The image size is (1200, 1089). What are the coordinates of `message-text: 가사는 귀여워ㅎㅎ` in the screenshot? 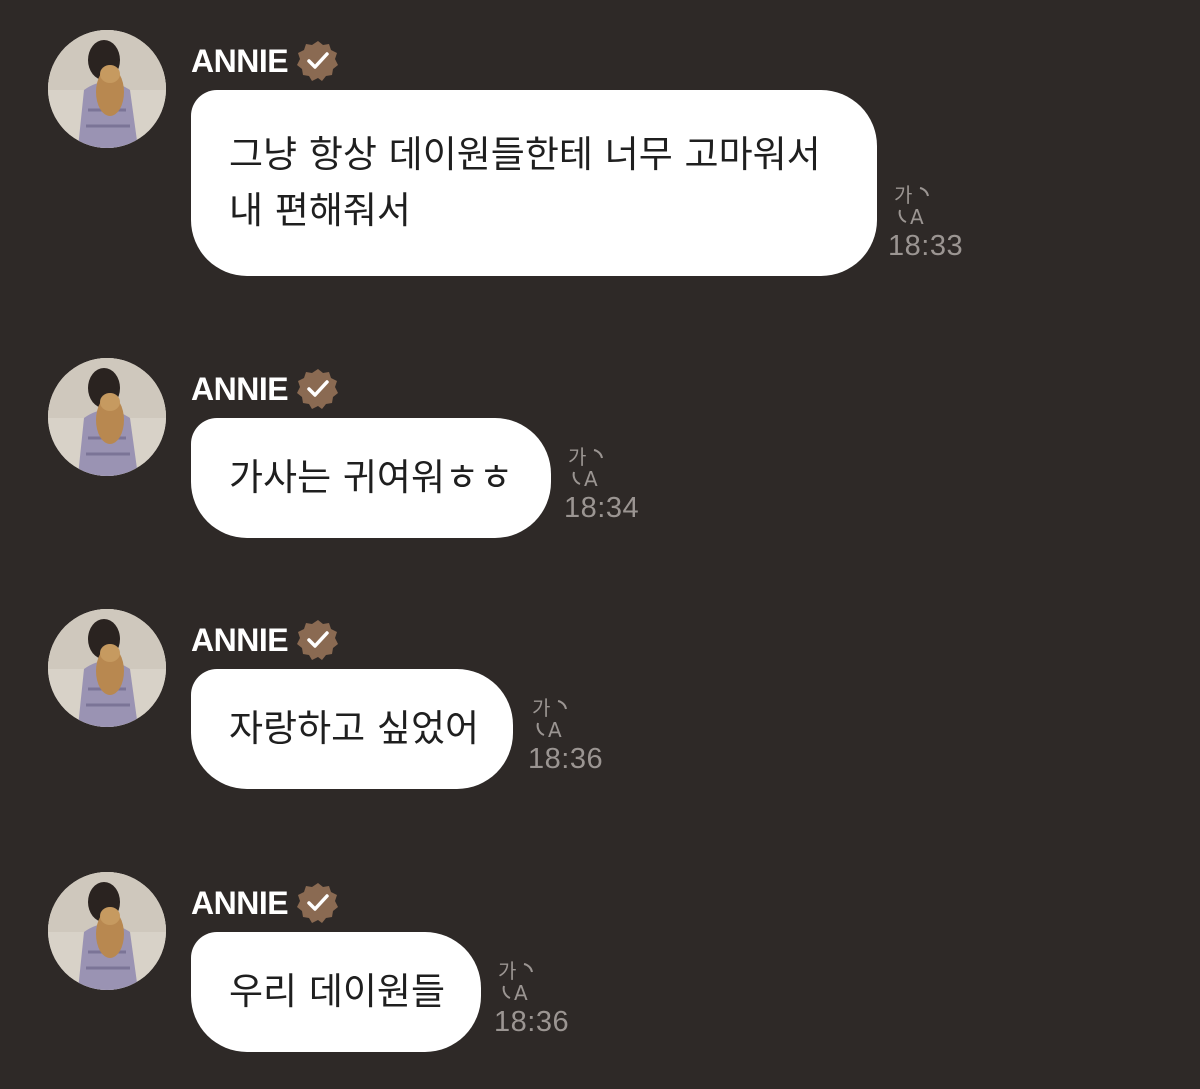 It's located at (371, 477).